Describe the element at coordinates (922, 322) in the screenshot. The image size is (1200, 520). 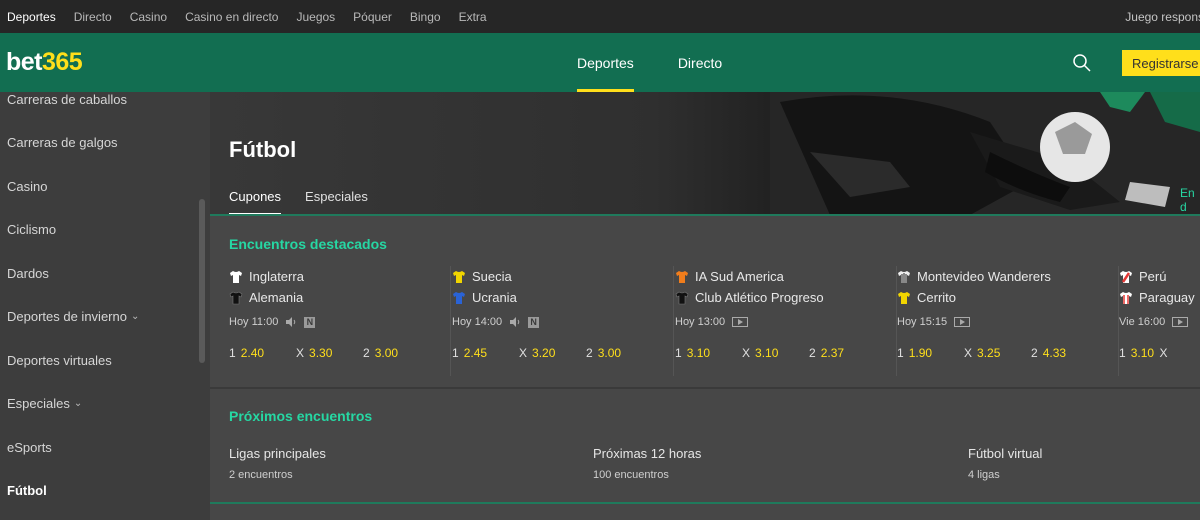
I see `match-time: Hoy 15:15` at that location.